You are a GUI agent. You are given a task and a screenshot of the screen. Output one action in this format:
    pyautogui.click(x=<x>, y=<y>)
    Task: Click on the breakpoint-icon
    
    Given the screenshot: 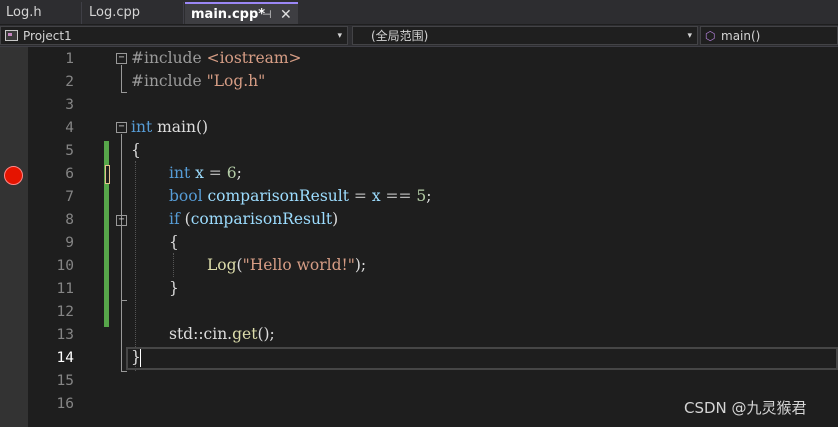 What is the action you would take?
    pyautogui.click(x=13, y=175)
    